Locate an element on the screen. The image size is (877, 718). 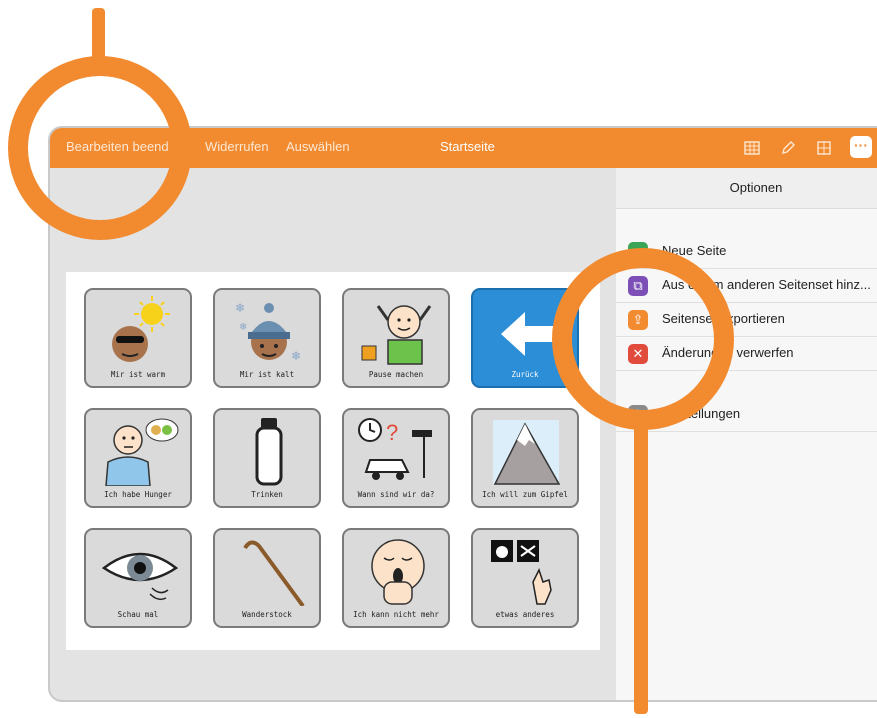
apple-scissors-icon is located at coordinates (521, 572).